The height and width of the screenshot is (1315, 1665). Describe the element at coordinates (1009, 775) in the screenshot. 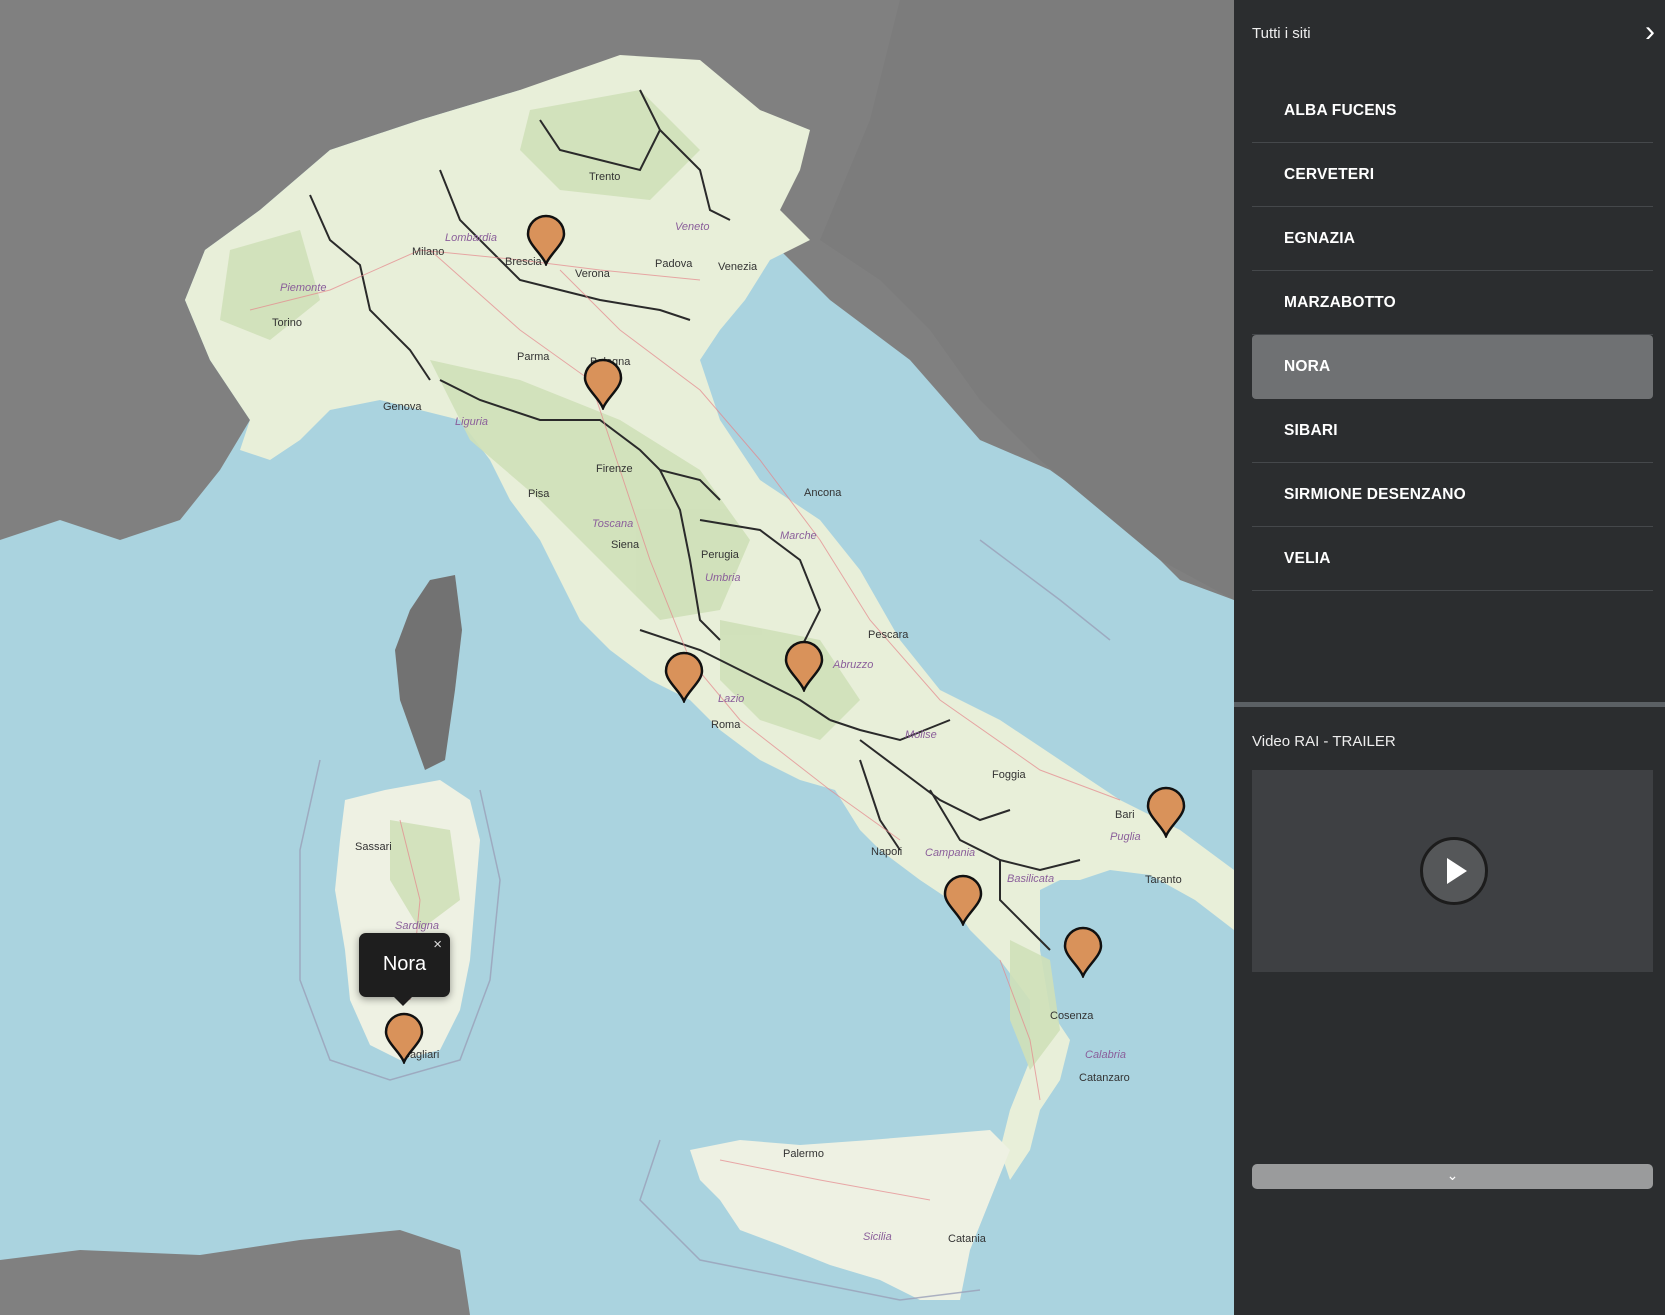

I see `city-label: Foggia` at that location.